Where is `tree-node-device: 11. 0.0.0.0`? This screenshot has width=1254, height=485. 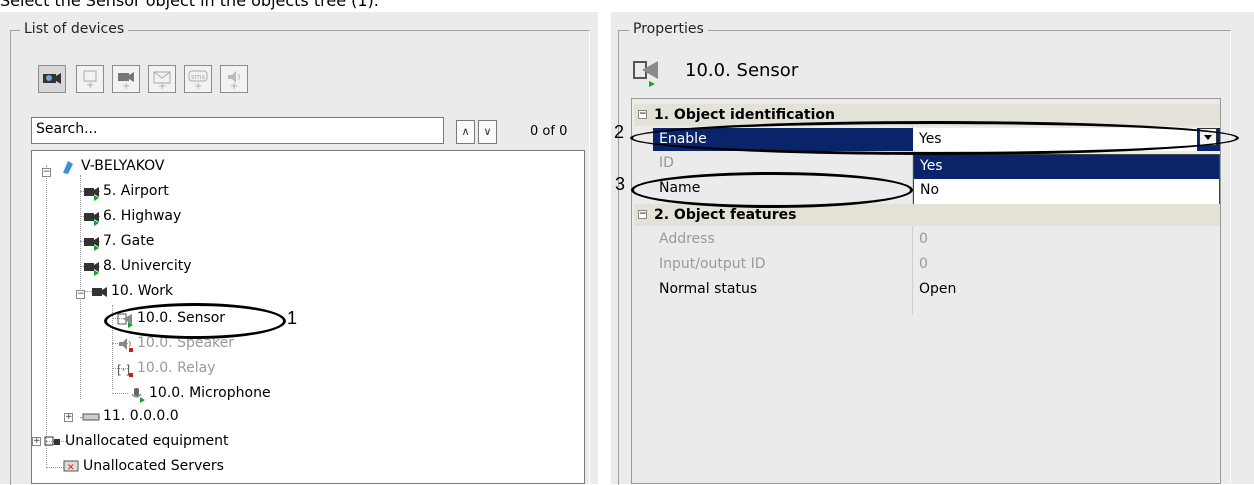 tree-node-device: 11. 0.0.0.0 is located at coordinates (130, 416).